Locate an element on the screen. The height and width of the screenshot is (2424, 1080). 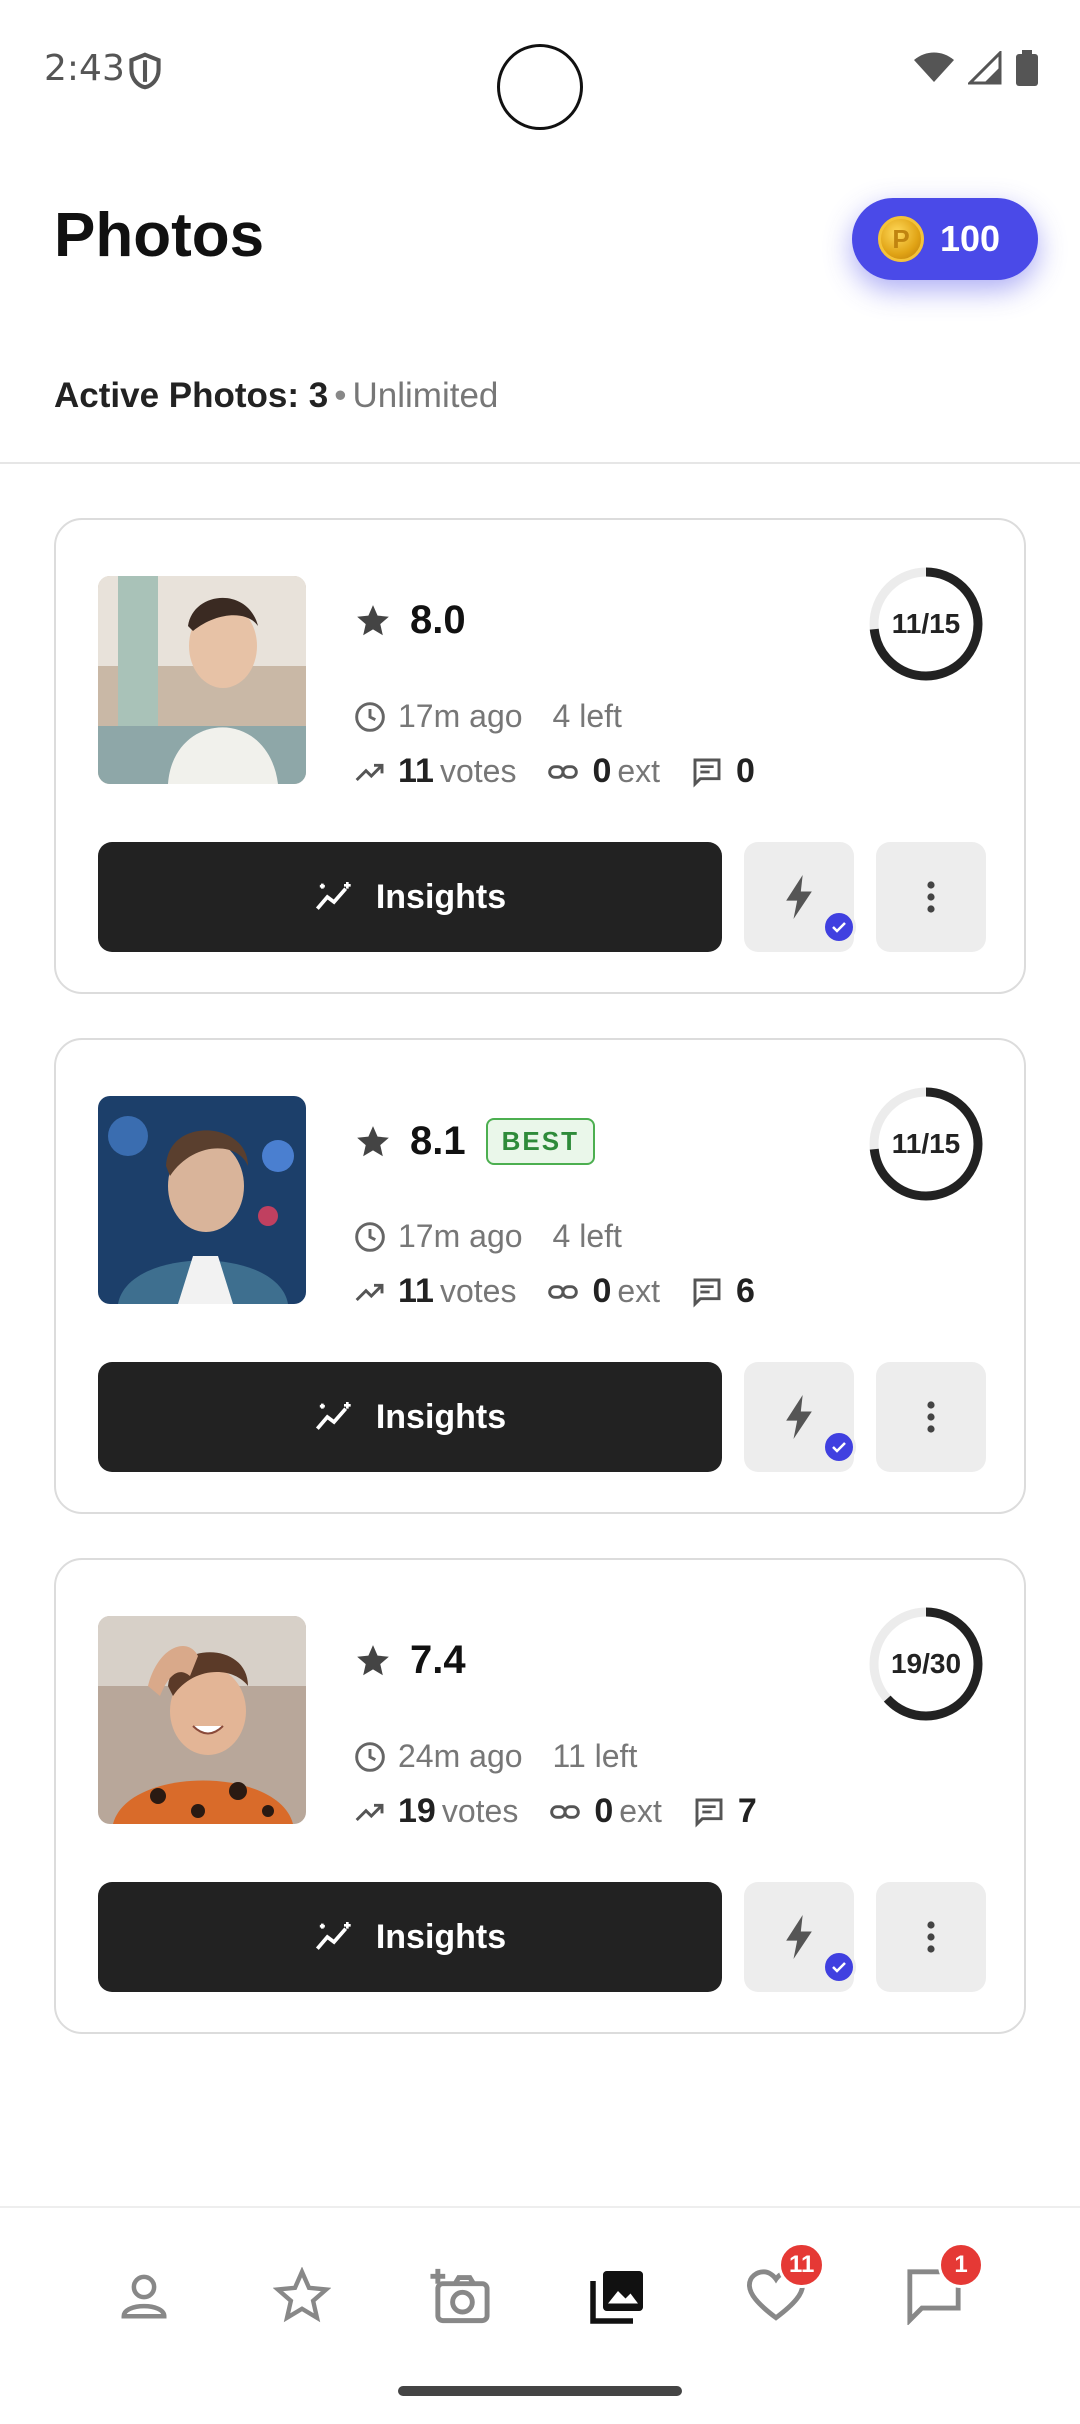
ext-count: 0 is located at coordinates (602, 771).